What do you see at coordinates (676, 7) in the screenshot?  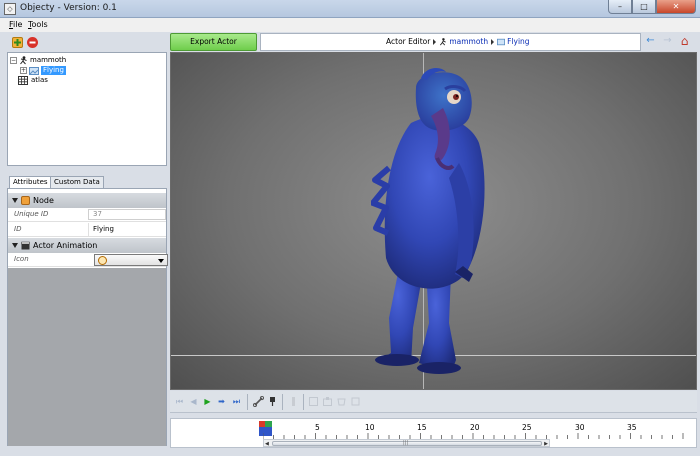 I see `close-button: ✕` at bounding box center [676, 7].